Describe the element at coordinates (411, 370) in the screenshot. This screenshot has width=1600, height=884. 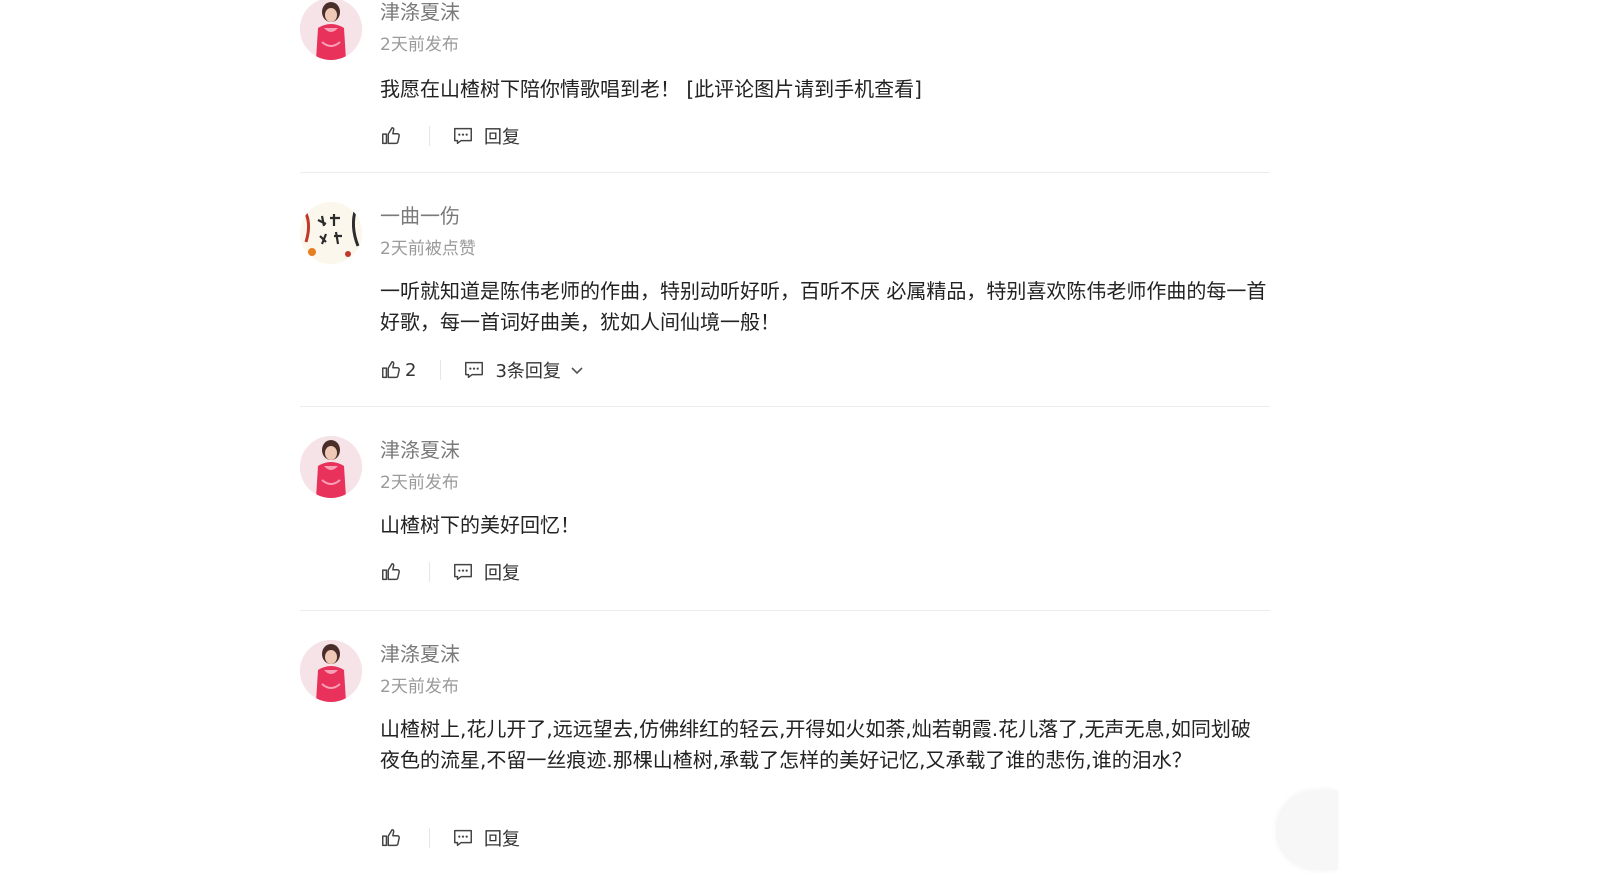
I see `like-count: 2` at that location.